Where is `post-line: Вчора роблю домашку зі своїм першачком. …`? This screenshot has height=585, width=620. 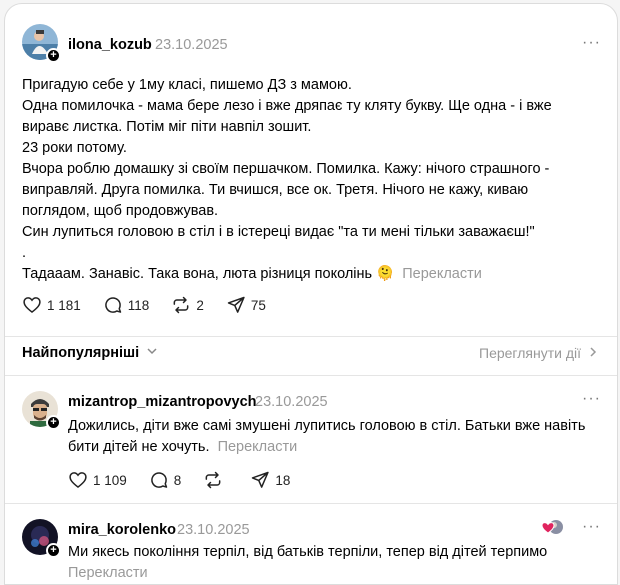
post-line: Вчора роблю домашку зі своїм першачком. … is located at coordinates (286, 169).